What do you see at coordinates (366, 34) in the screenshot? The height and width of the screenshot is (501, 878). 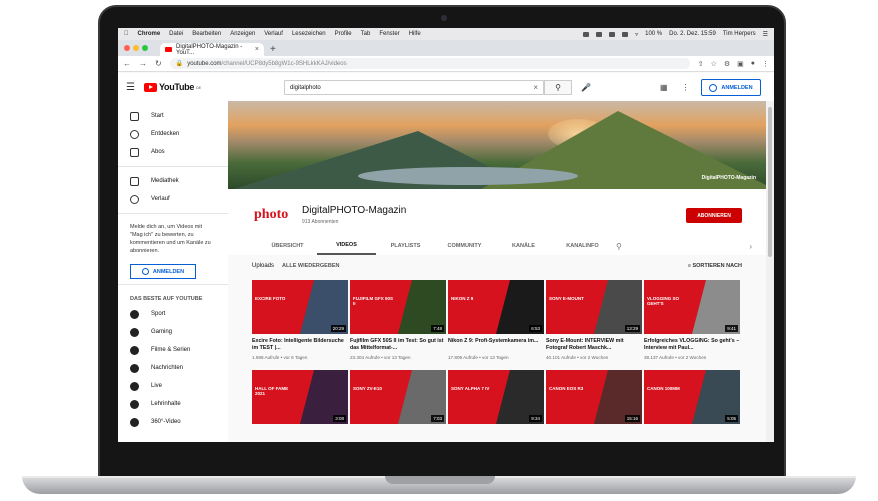 I see `menu-item: Tab` at bounding box center [366, 34].